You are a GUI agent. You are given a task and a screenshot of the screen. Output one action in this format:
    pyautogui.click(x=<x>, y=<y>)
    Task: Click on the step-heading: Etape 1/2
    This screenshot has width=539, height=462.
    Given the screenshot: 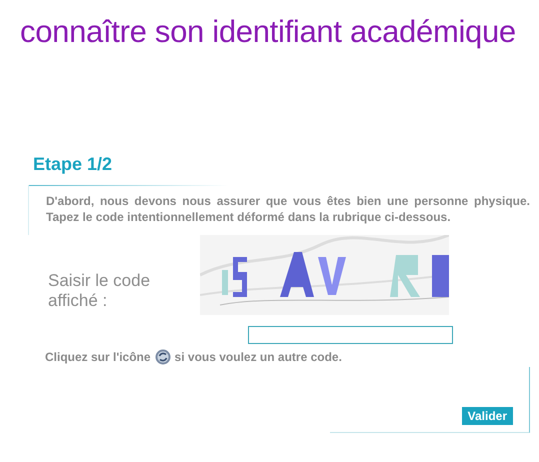 What is the action you would take?
    pyautogui.click(x=72, y=164)
    